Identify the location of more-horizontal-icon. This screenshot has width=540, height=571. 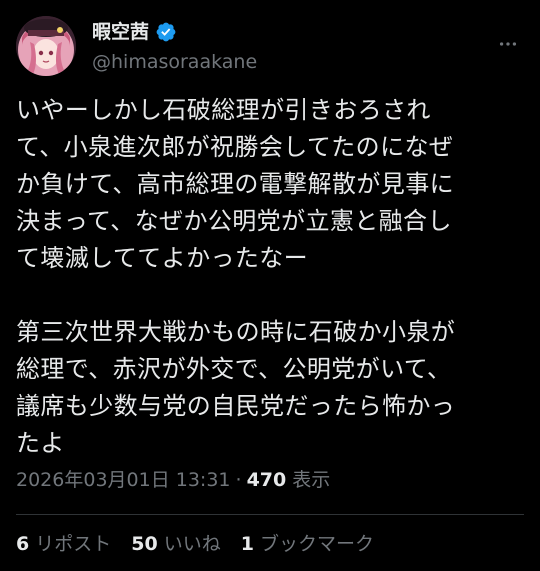
(508, 44).